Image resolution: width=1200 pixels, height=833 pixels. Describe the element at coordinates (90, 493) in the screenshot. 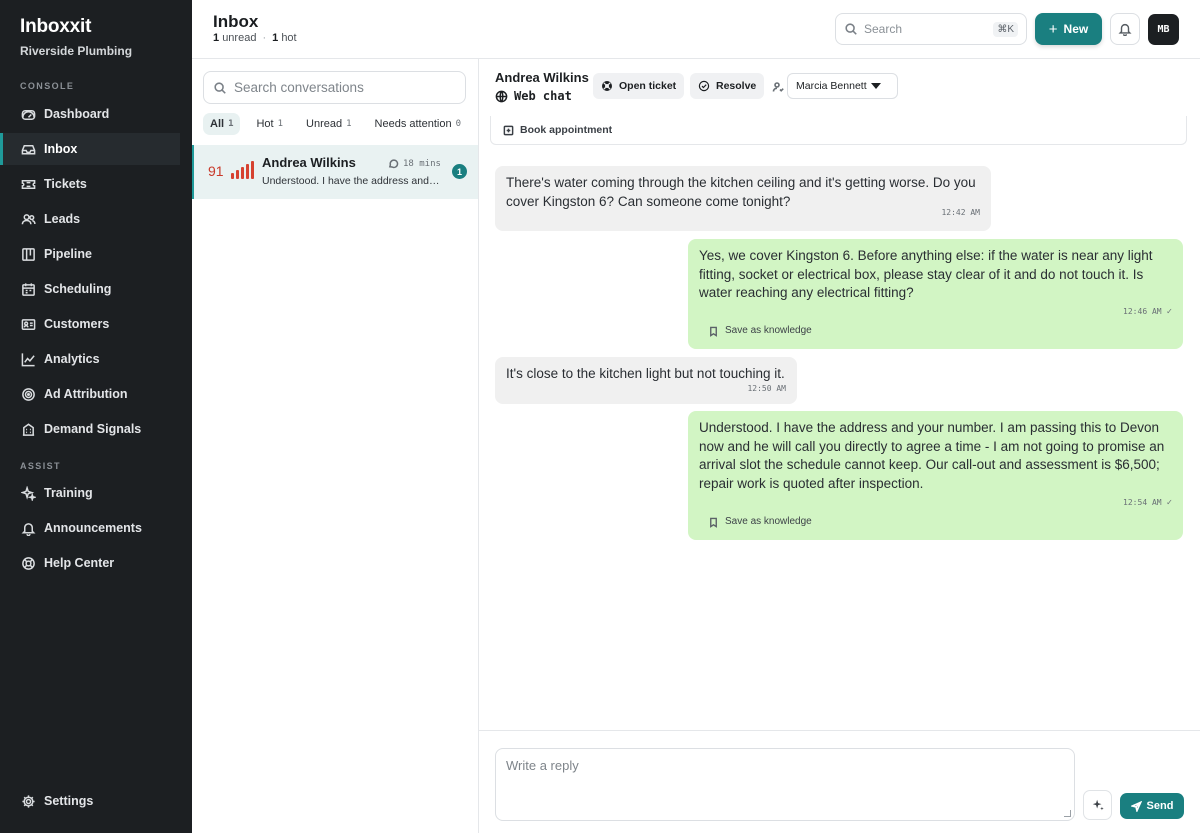

I see `sidebar-item-training: Training` at that location.